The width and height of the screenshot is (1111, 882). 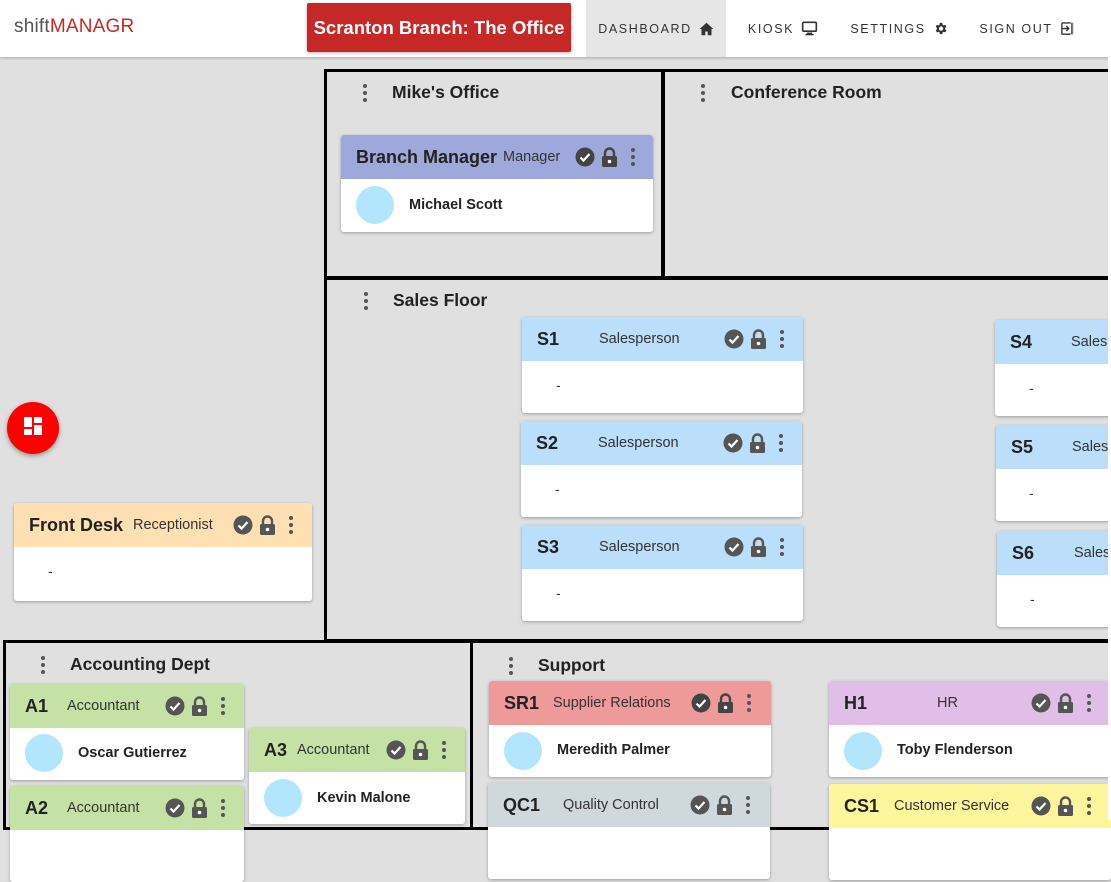 I want to click on card-header: CS1 Customer Service, so click(x=970, y=806).